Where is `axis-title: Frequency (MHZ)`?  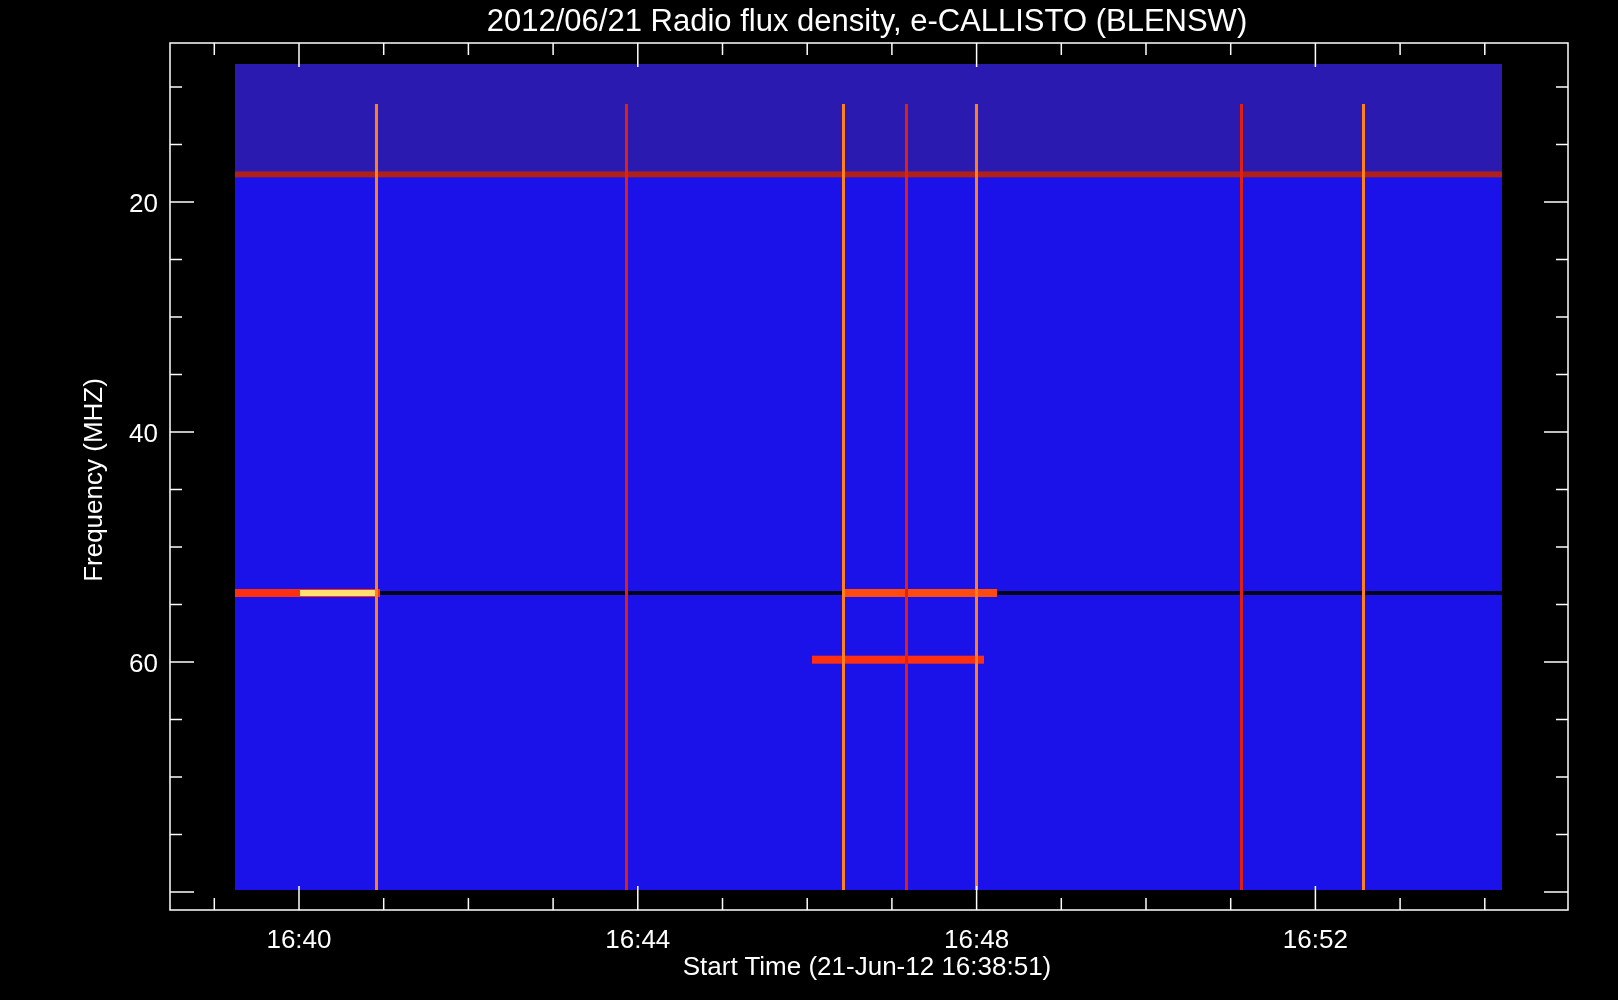 axis-title: Frequency (MHZ) is located at coordinates (93, 480).